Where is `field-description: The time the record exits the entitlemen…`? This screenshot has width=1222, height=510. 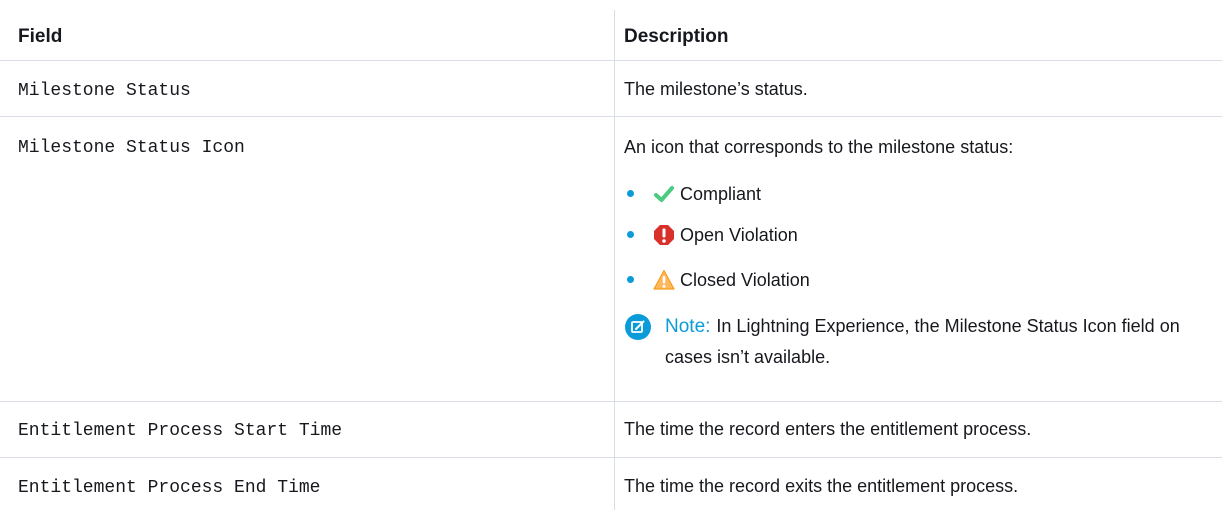 field-description: The time the record exits the entitlemen… is located at coordinates (821, 486).